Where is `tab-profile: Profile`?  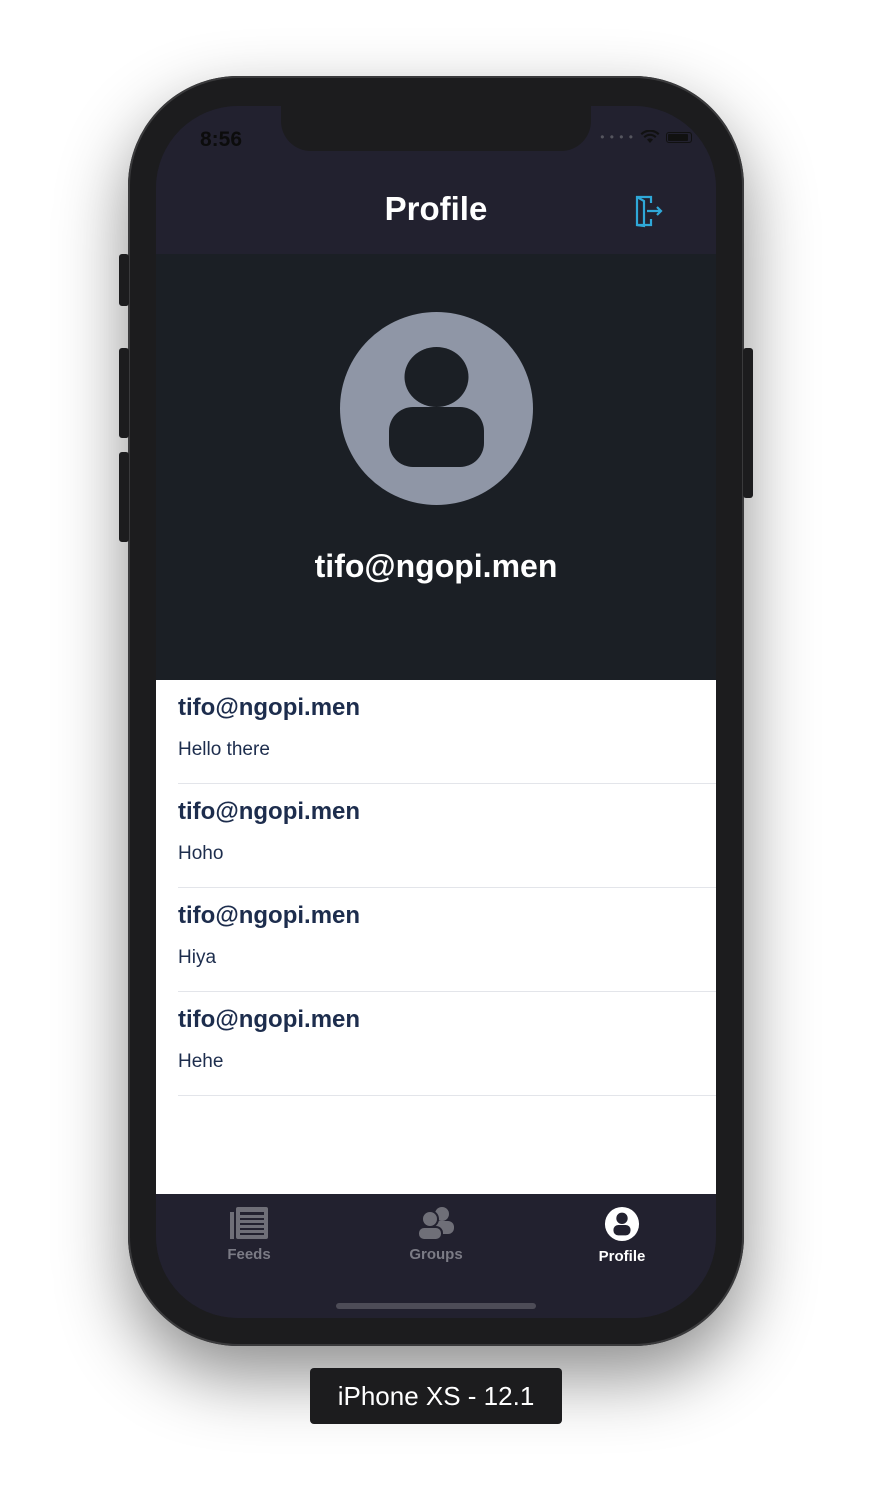 tab-profile: Profile is located at coordinates (622, 1241).